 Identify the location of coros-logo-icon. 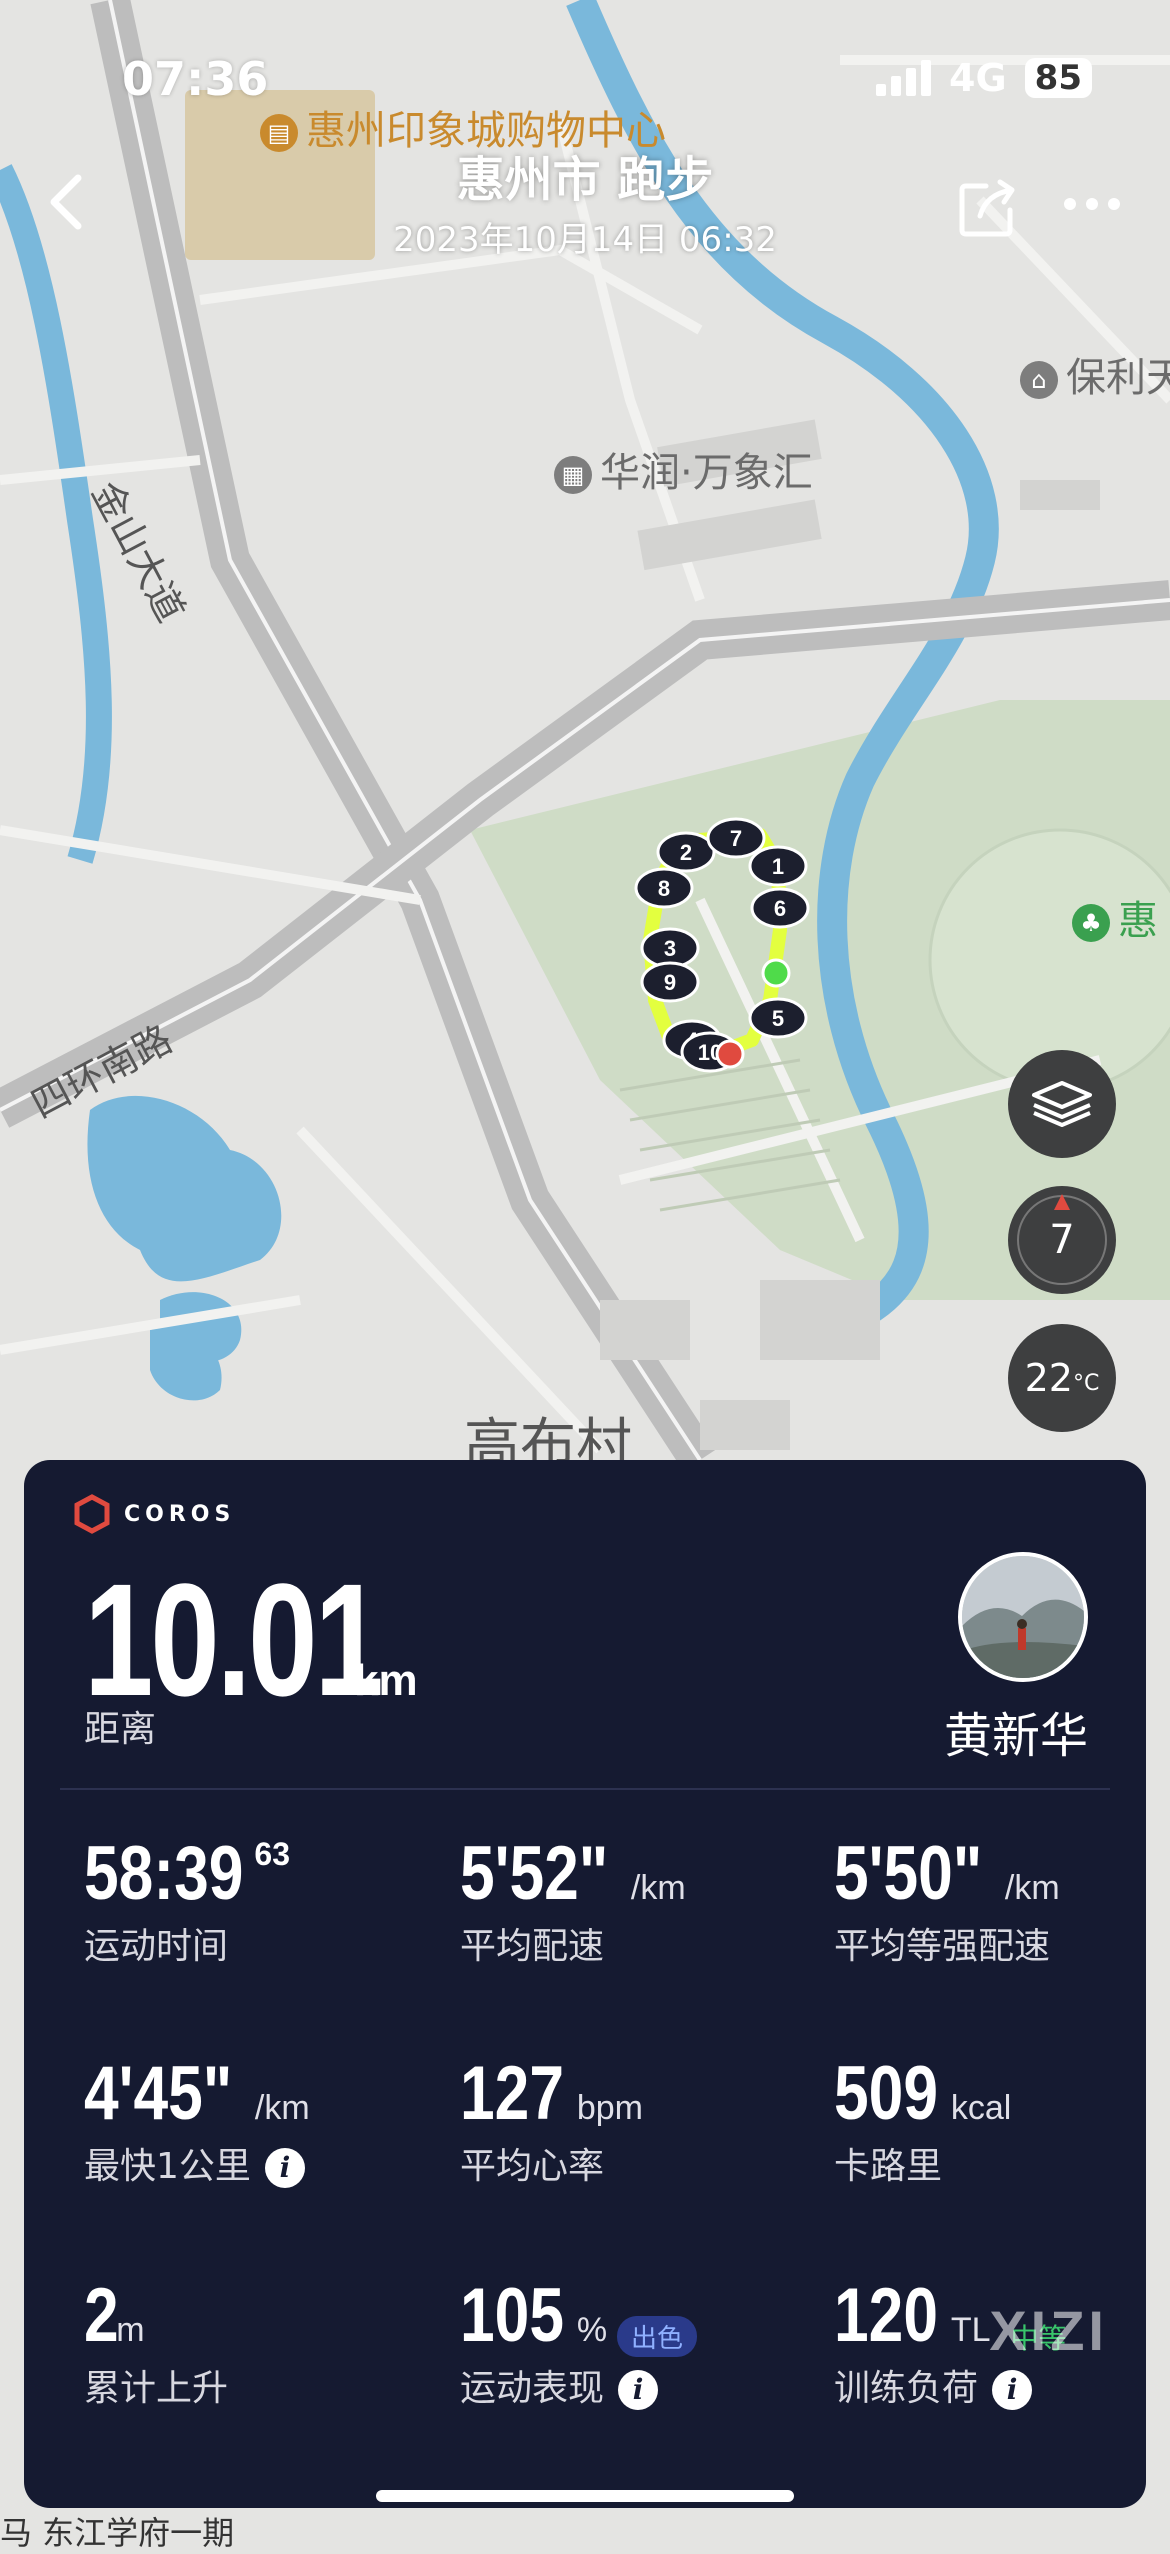
(92, 1514).